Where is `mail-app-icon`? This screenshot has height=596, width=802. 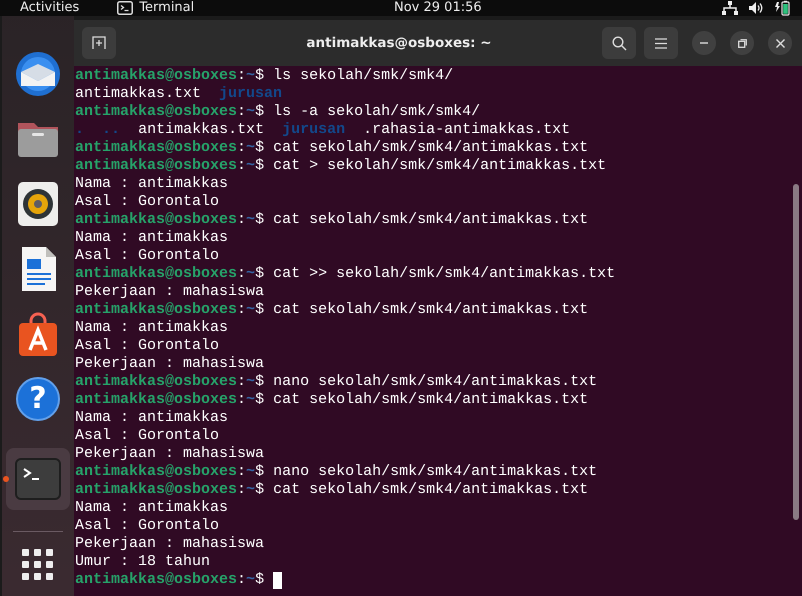
mail-app-icon is located at coordinates (38, 74).